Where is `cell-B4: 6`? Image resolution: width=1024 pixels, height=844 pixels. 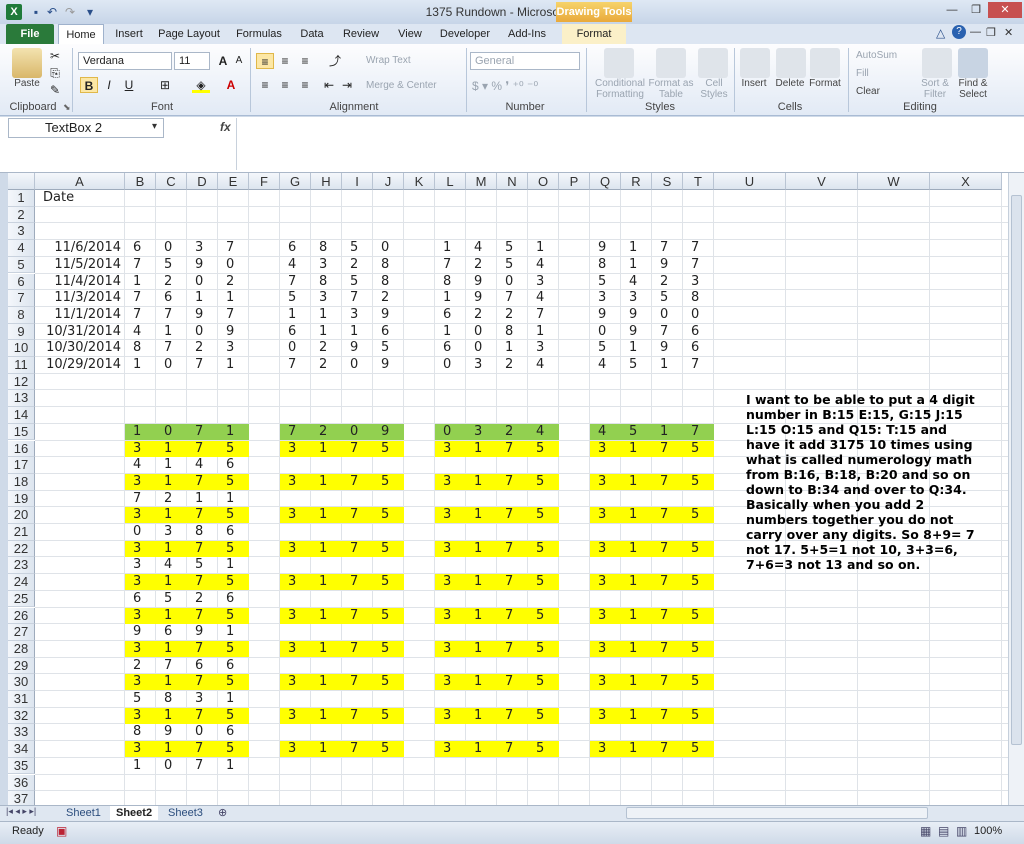 cell-B4: 6 is located at coordinates (140, 248).